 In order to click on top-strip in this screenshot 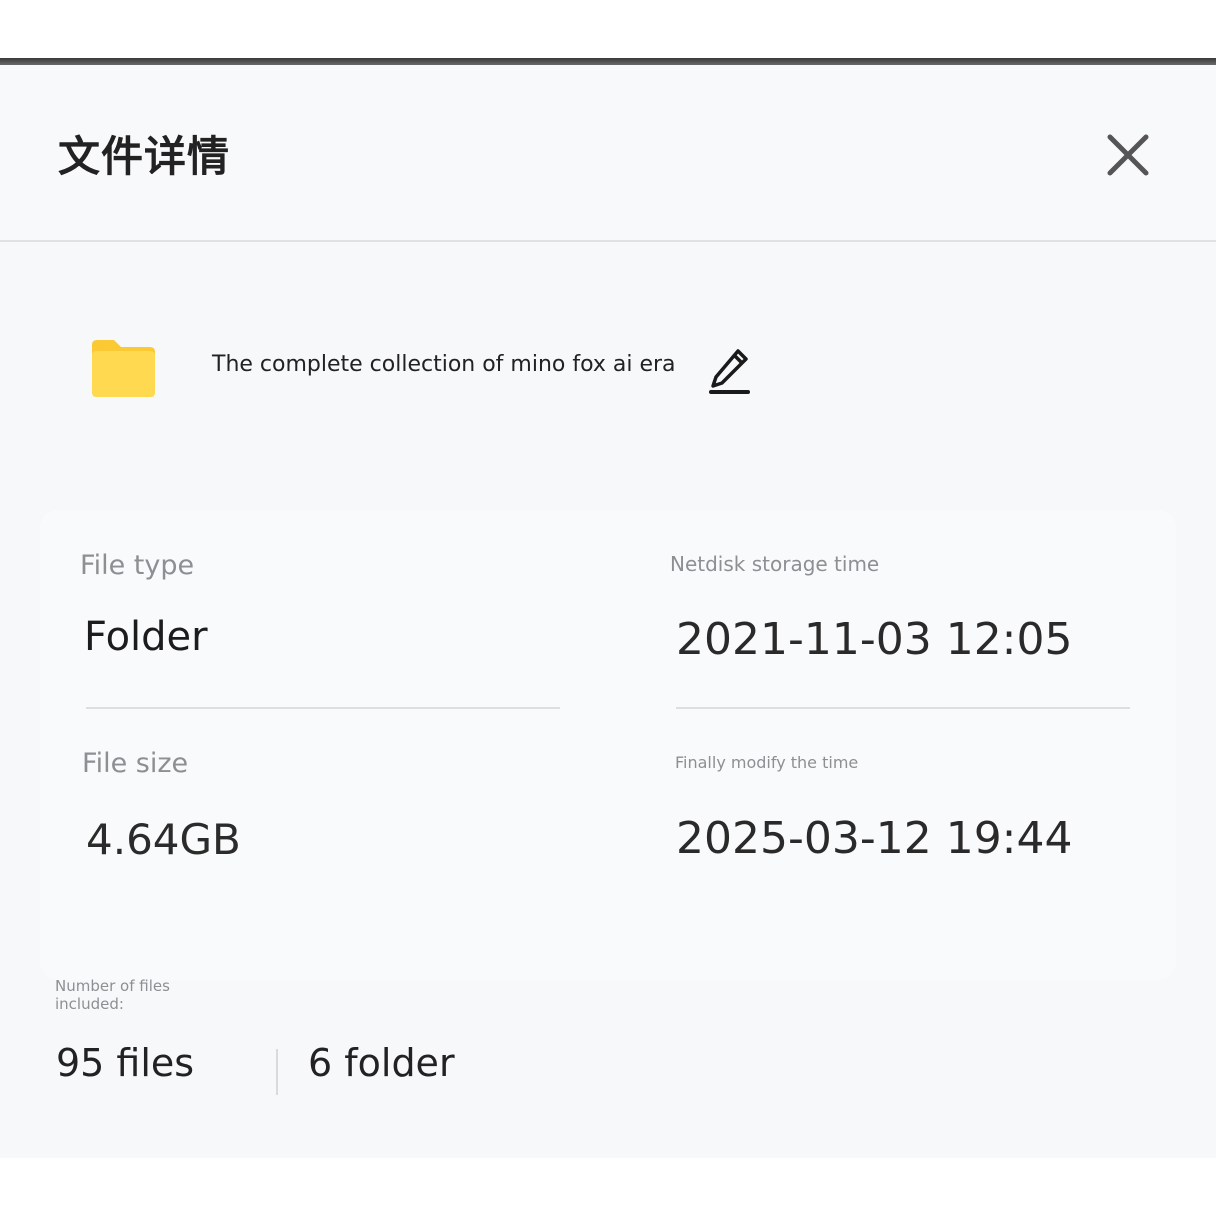, I will do `click(608, 29)`.